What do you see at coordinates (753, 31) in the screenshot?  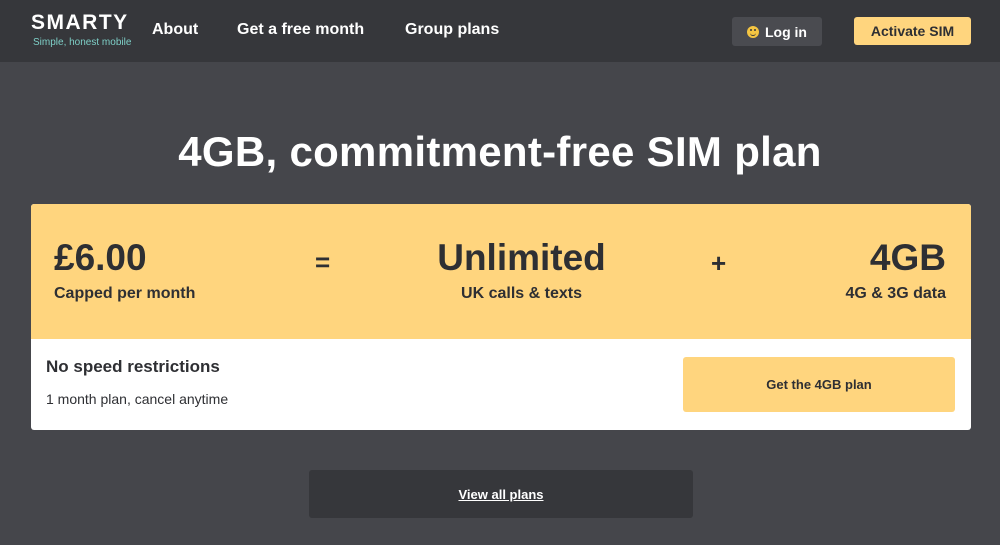 I see `smiley-icon` at bounding box center [753, 31].